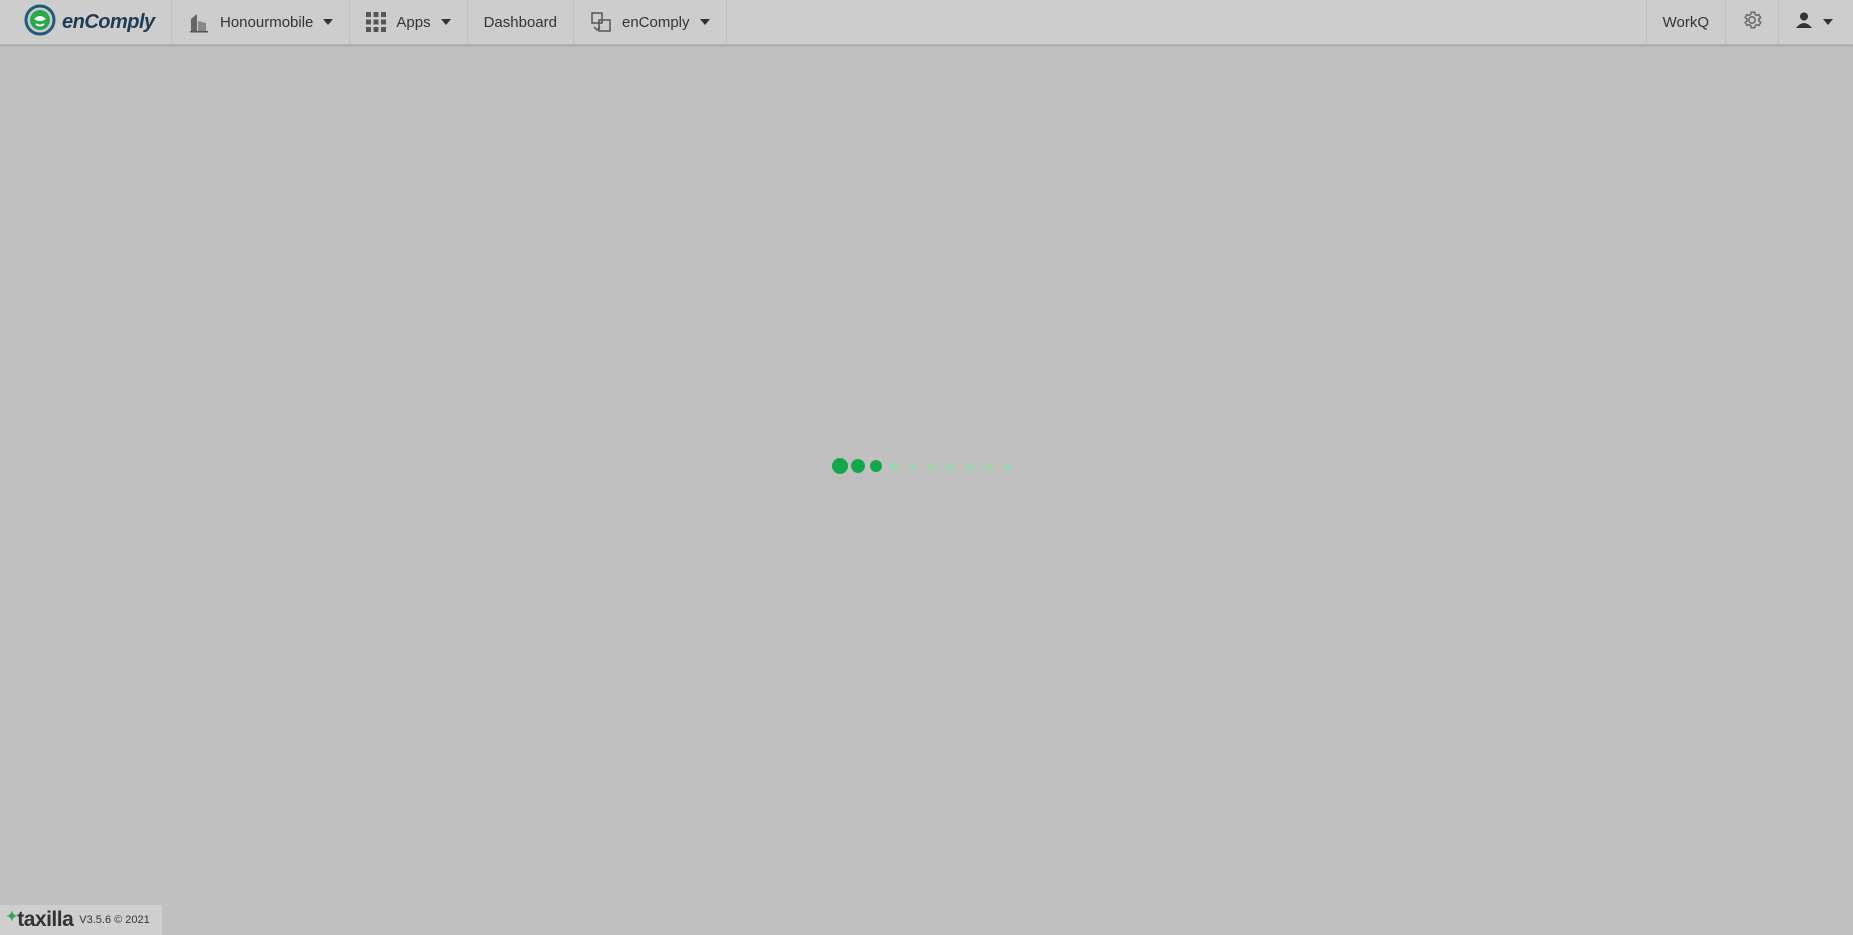 Image resolution: width=1853 pixels, height=935 pixels. I want to click on taxilla-logo: ✦taxilla, so click(40, 920).